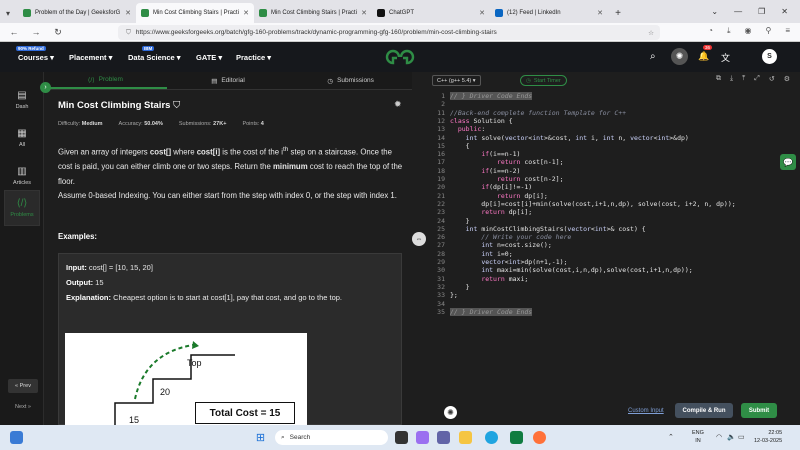 This screenshot has height=450, width=800. I want to click on line-number: 24, so click(441, 220).